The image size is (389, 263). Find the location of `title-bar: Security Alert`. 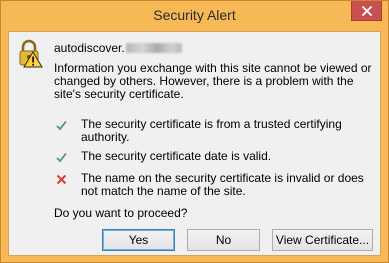

title-bar: Security Alert is located at coordinates (194, 16).